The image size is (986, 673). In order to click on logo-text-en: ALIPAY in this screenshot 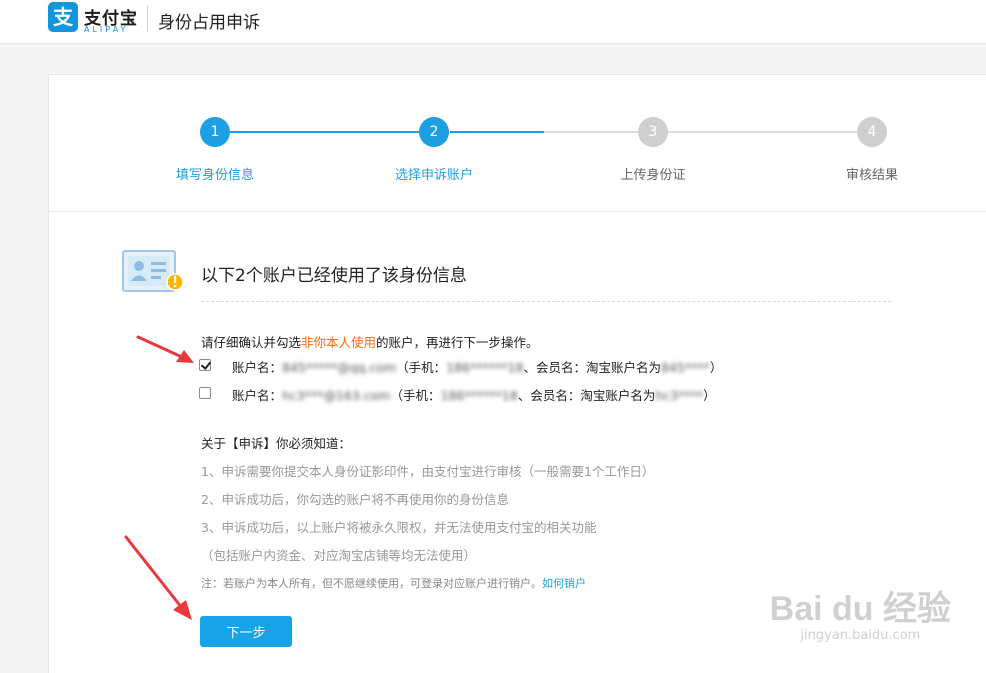, I will do `click(106, 29)`.